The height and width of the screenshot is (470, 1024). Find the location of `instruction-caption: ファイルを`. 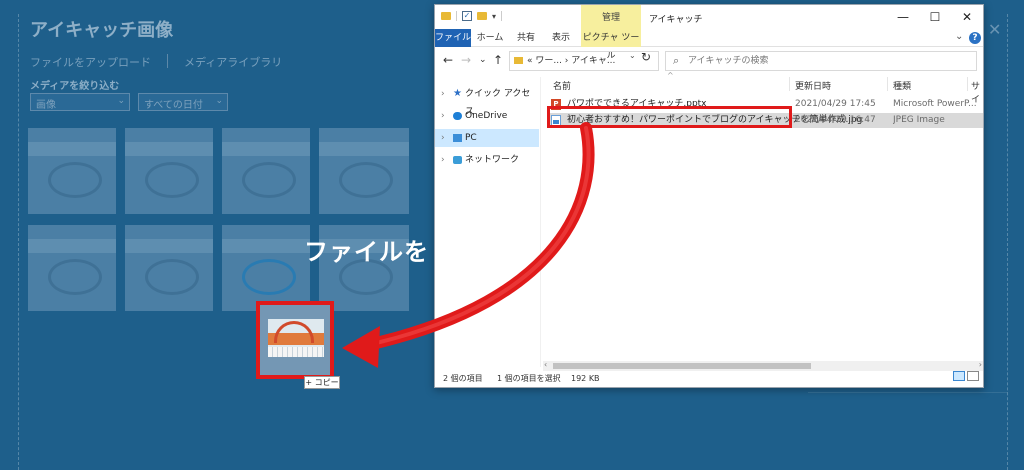

instruction-caption: ファイルを is located at coordinates (366, 252).